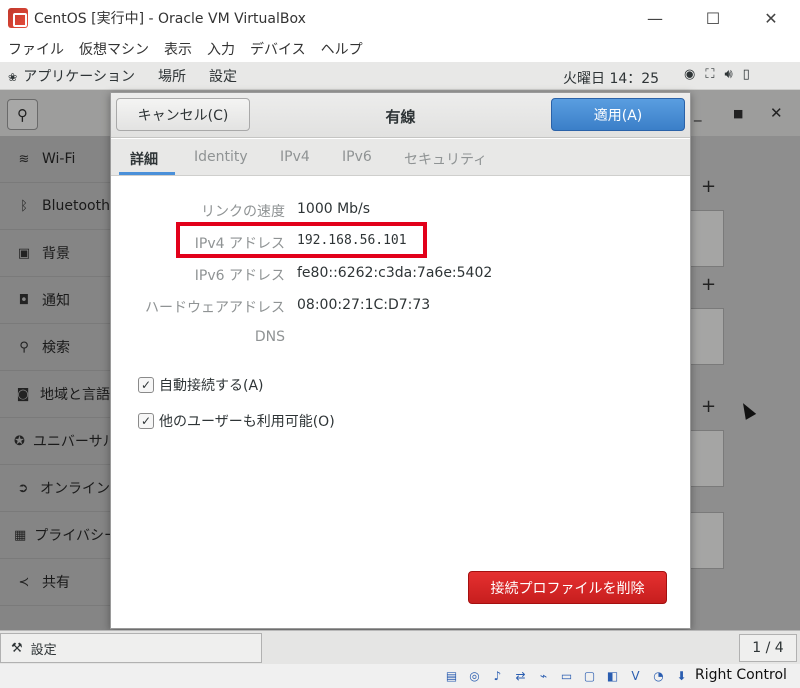  I want to click on window-title: CentOS [実行中] - Oracle VM VirtualBox, so click(170, 19).